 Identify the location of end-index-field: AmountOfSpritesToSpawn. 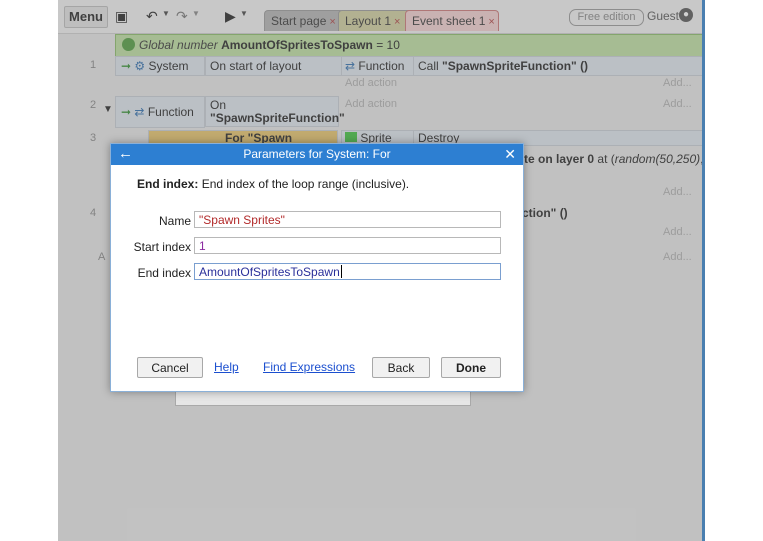
(347, 271).